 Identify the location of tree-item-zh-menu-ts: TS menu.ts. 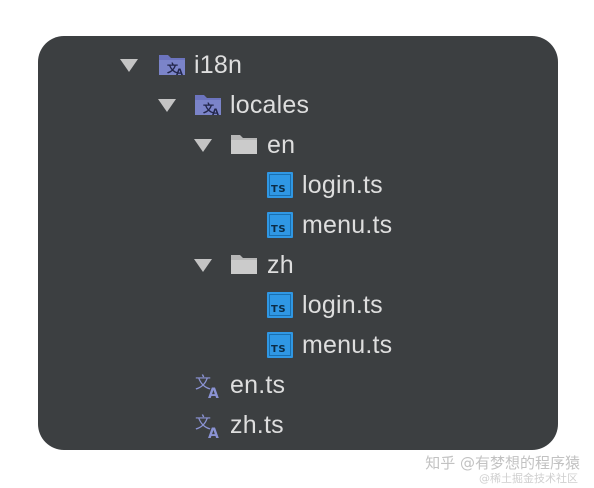
(298, 345).